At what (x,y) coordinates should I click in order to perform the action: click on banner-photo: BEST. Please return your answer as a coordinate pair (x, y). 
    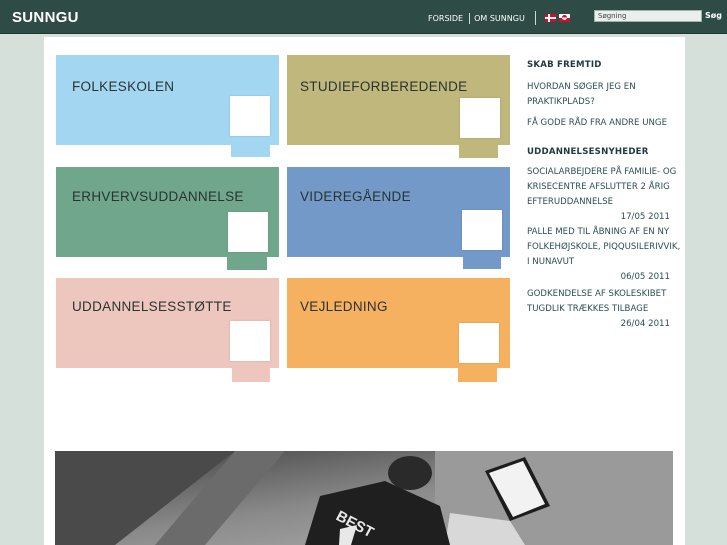
    Looking at the image, I should click on (364, 498).